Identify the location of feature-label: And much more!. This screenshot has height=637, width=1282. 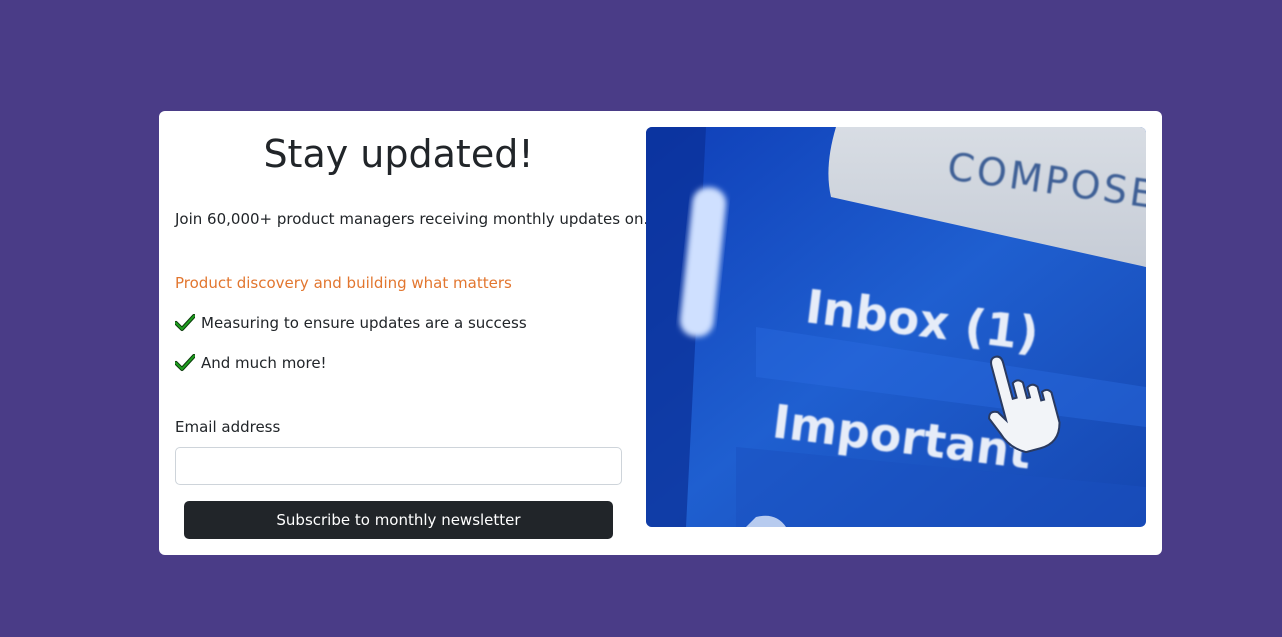
(264, 363).